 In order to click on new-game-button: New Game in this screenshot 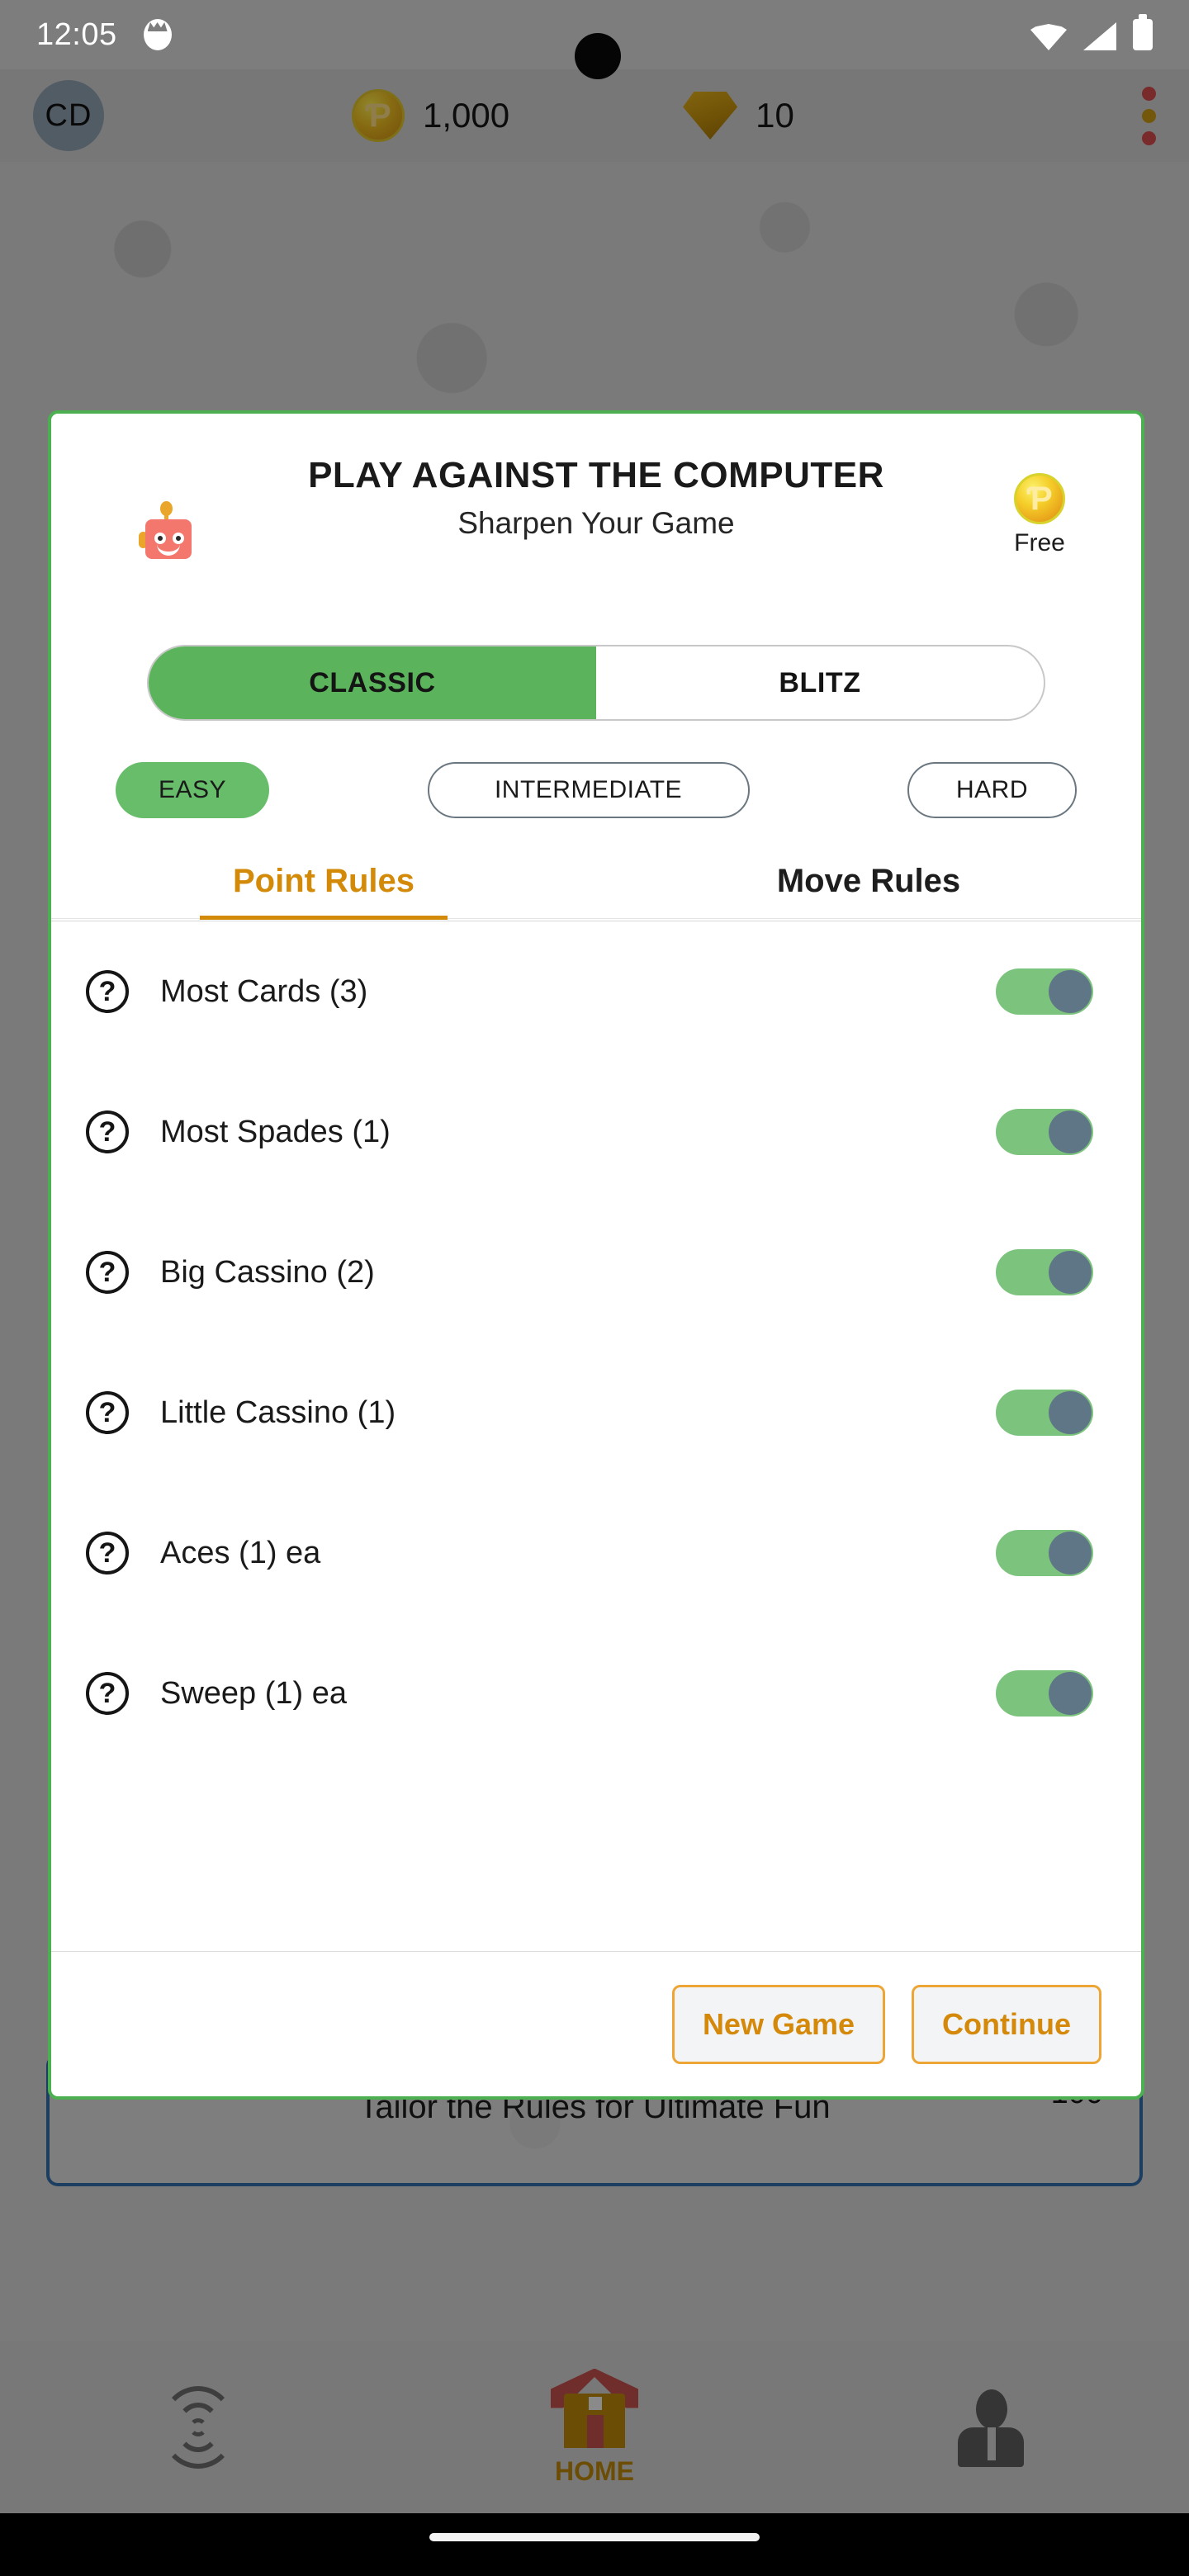, I will do `click(778, 2024)`.